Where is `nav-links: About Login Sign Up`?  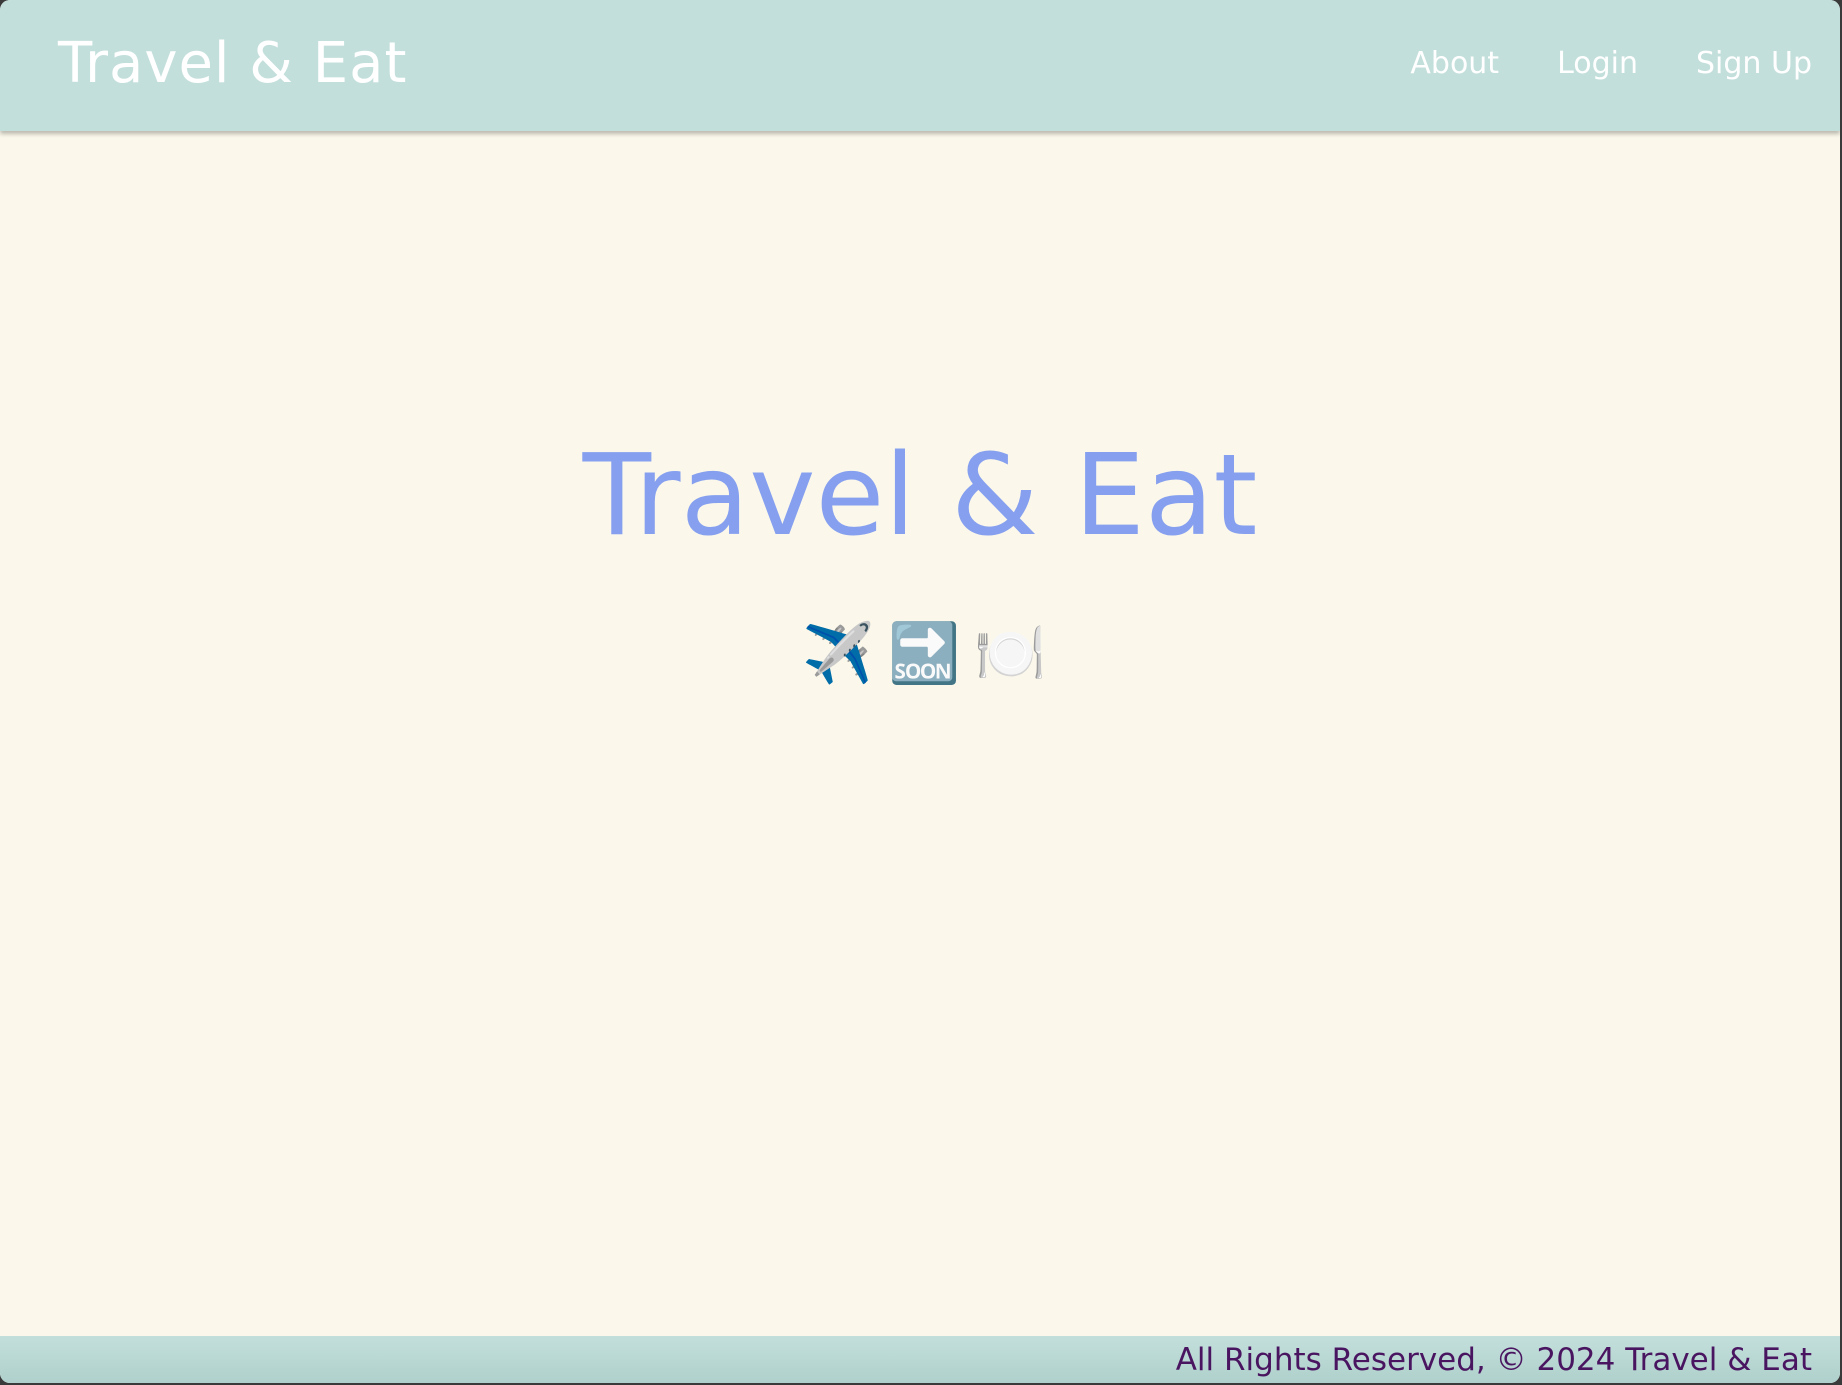 nav-links: About Login Sign Up is located at coordinates (1611, 64).